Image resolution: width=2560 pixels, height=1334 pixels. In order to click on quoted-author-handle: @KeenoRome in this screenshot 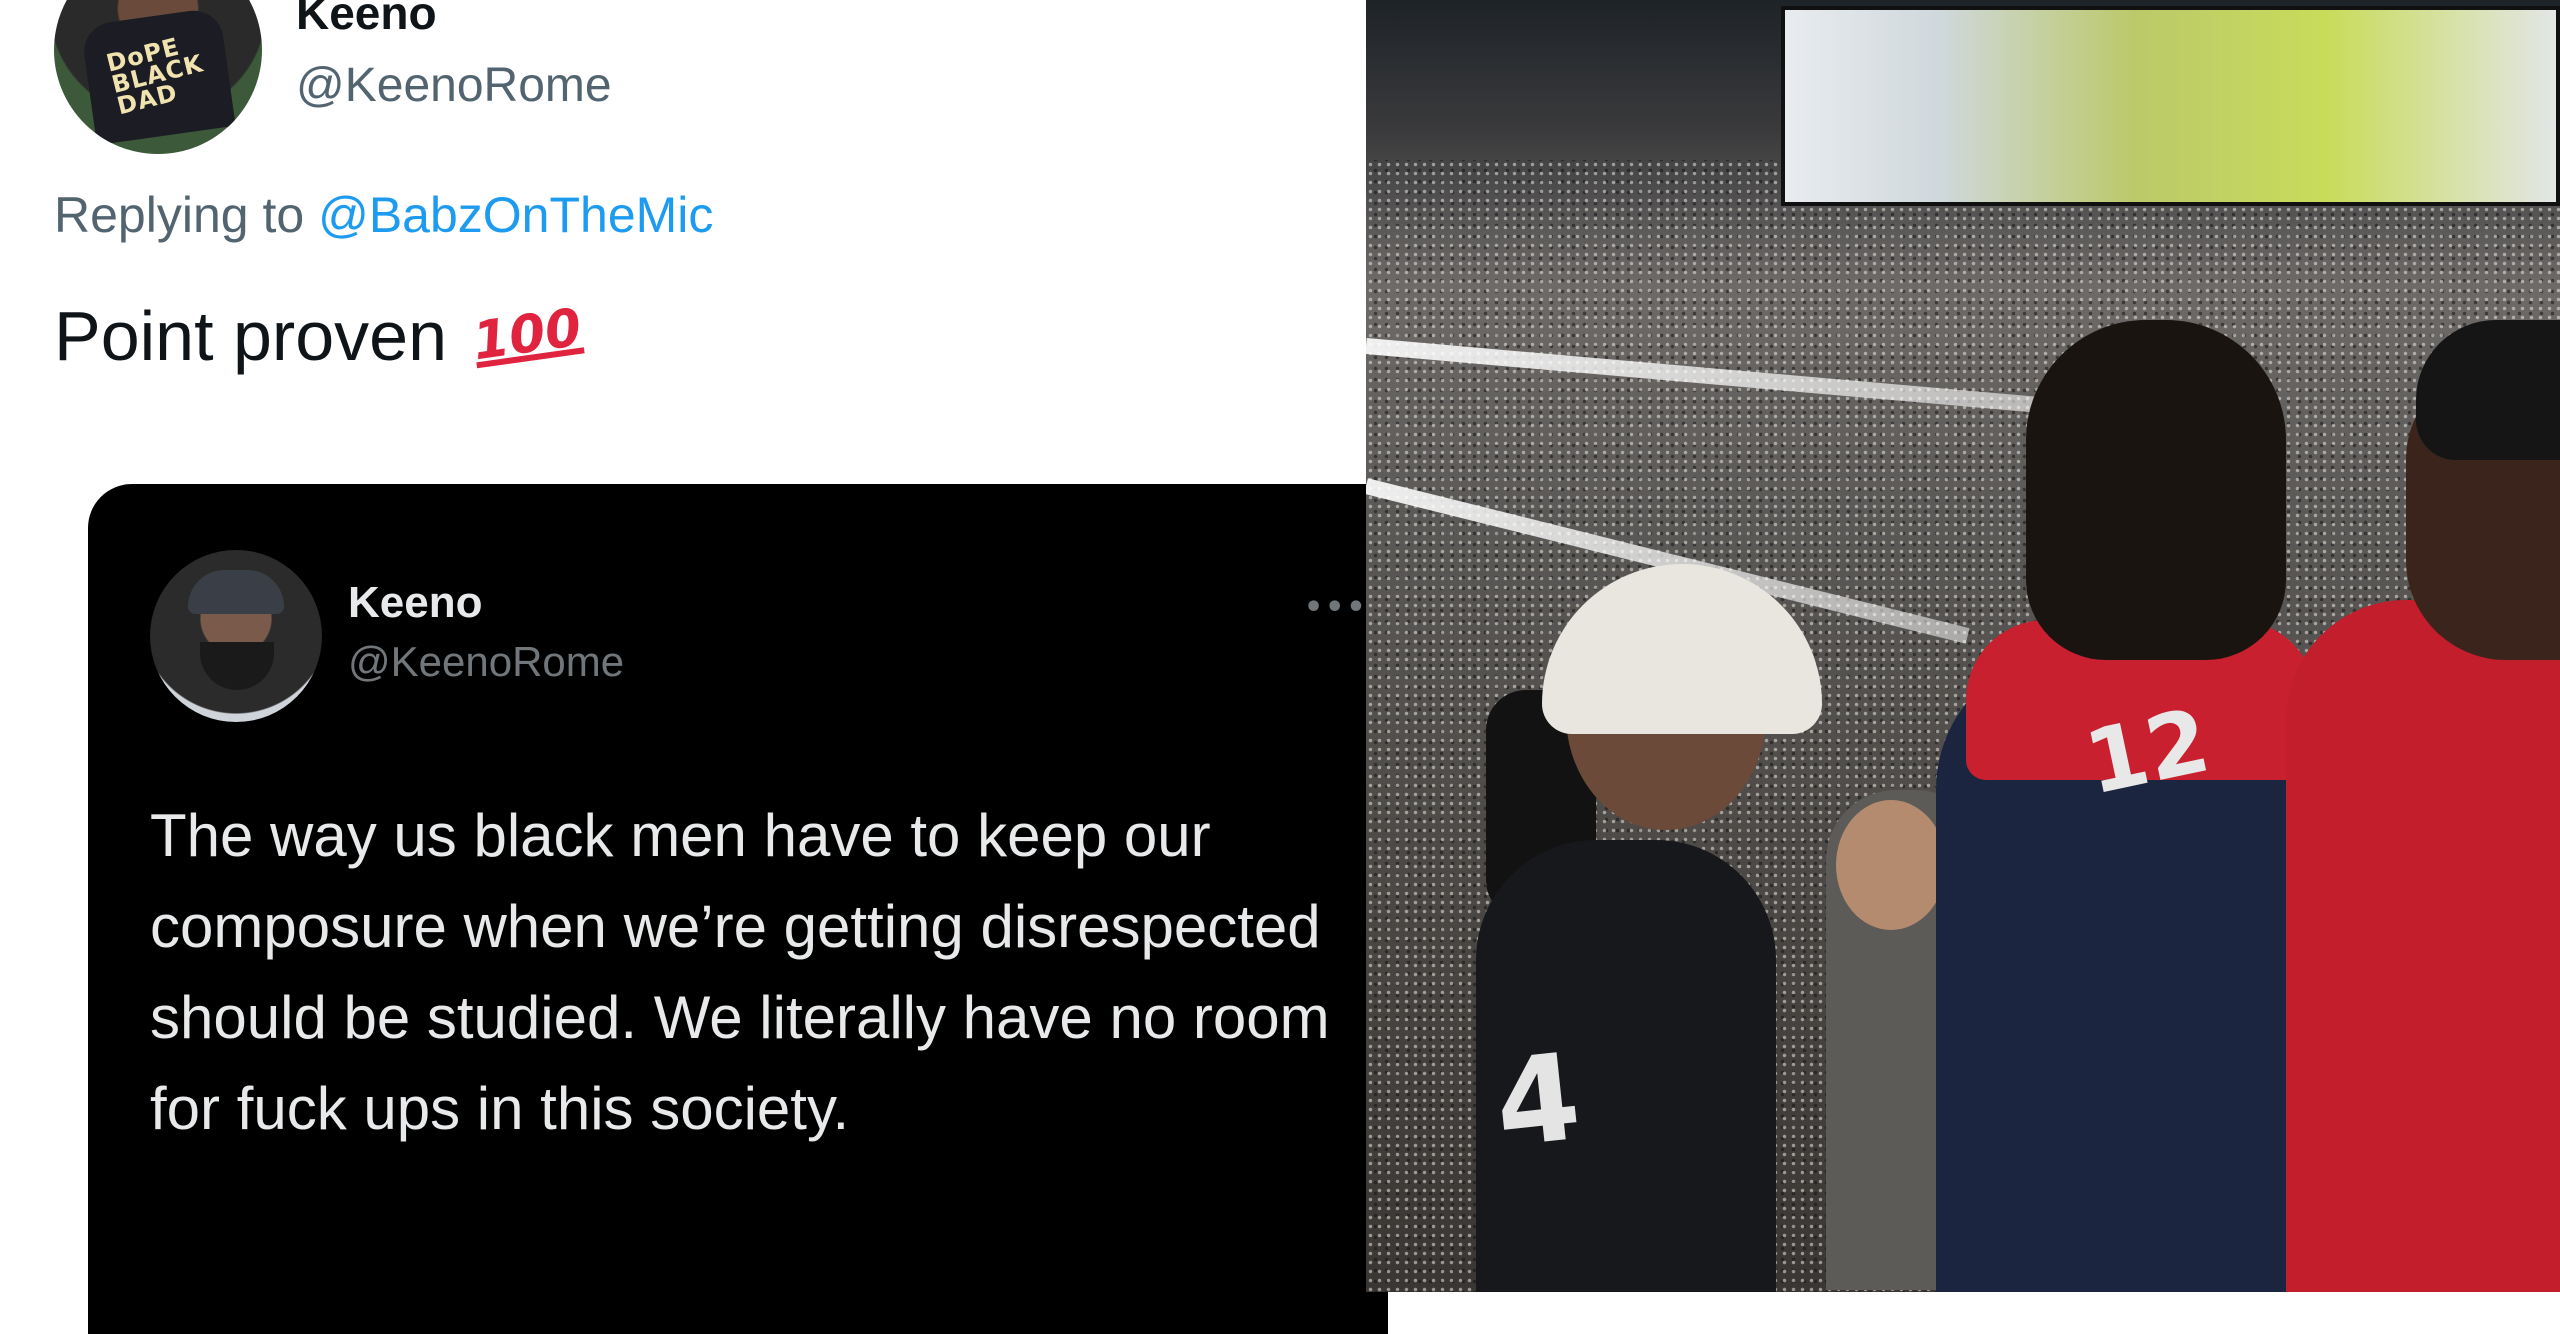, I will do `click(486, 662)`.